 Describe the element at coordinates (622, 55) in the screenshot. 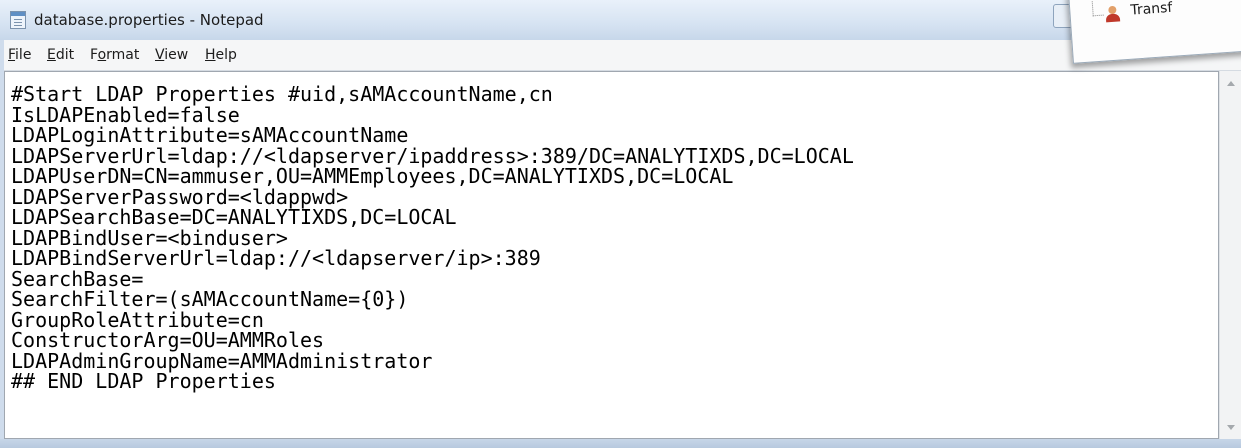

I see `menu-bar: File Edit Format View Help` at that location.